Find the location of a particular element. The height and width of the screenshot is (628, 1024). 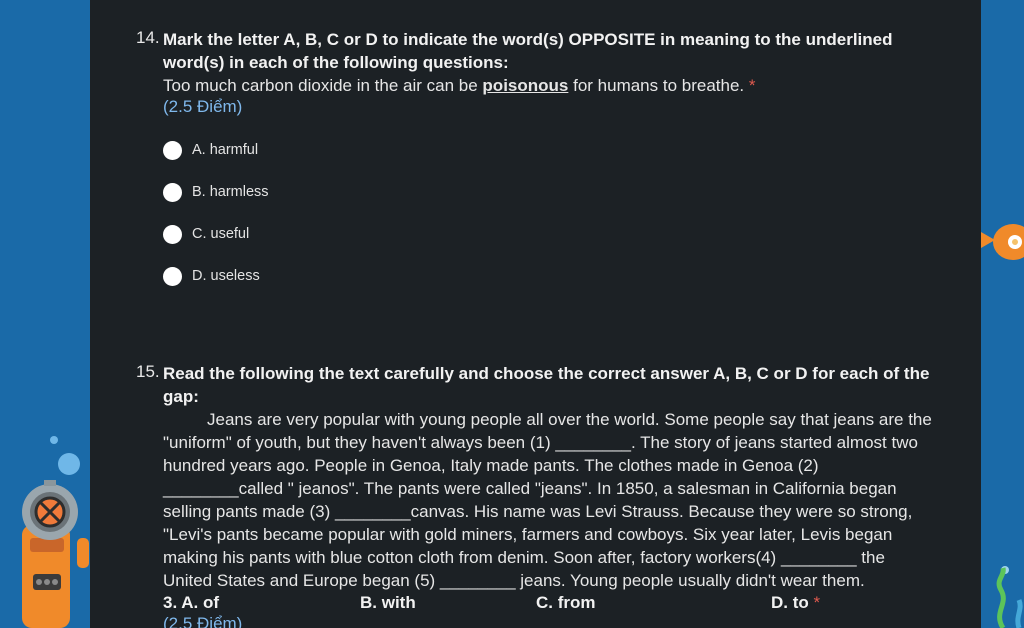

answer-b: B. with is located at coordinates (388, 602).